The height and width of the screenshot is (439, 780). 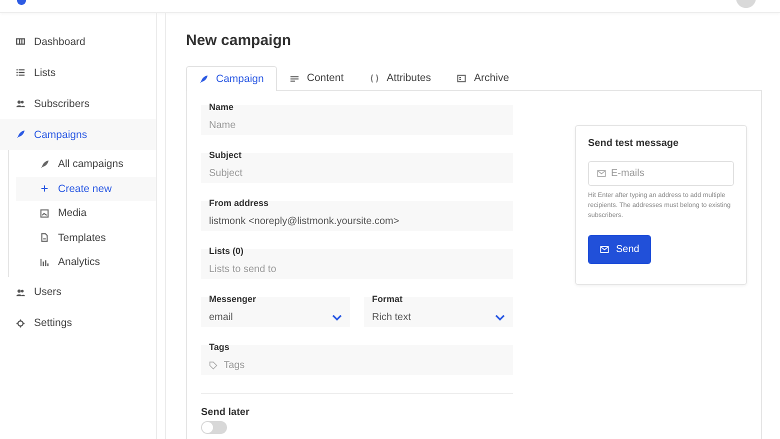 What do you see at coordinates (357, 125) in the screenshot?
I see `input-field: Name` at bounding box center [357, 125].